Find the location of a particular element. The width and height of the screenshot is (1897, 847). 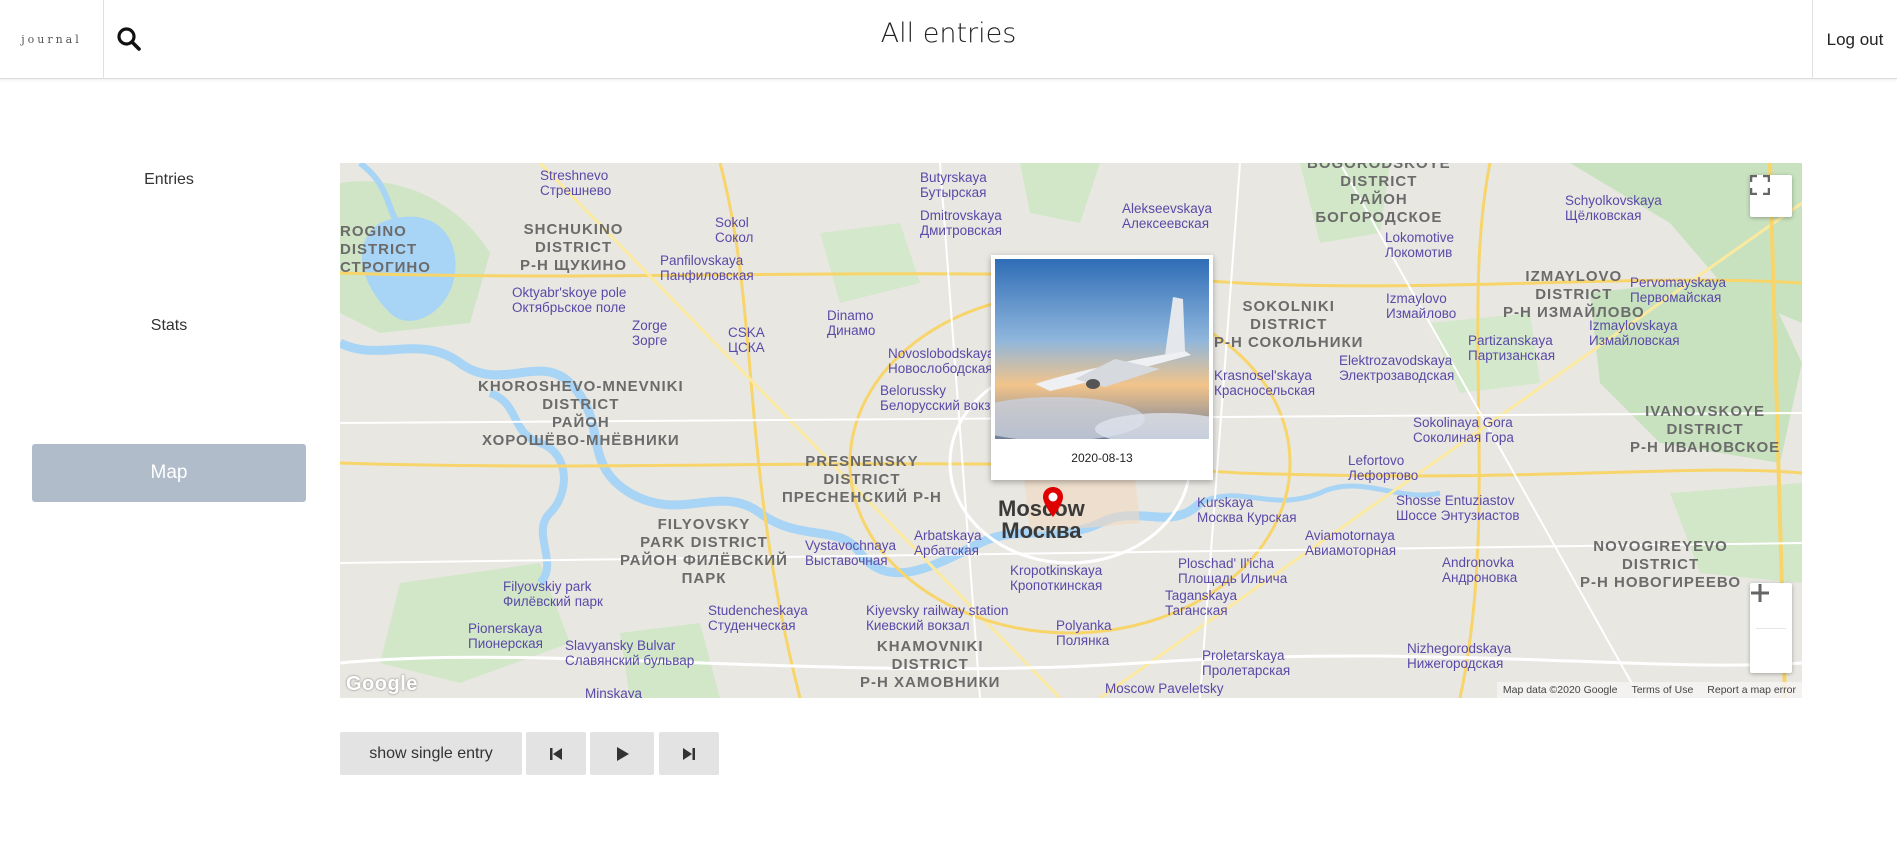

station-label: Filyovskiy park Филёвский парк is located at coordinates (553, 594).